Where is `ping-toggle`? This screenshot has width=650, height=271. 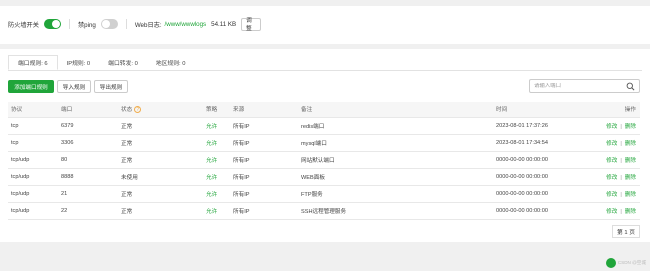
ping-toggle is located at coordinates (109, 24).